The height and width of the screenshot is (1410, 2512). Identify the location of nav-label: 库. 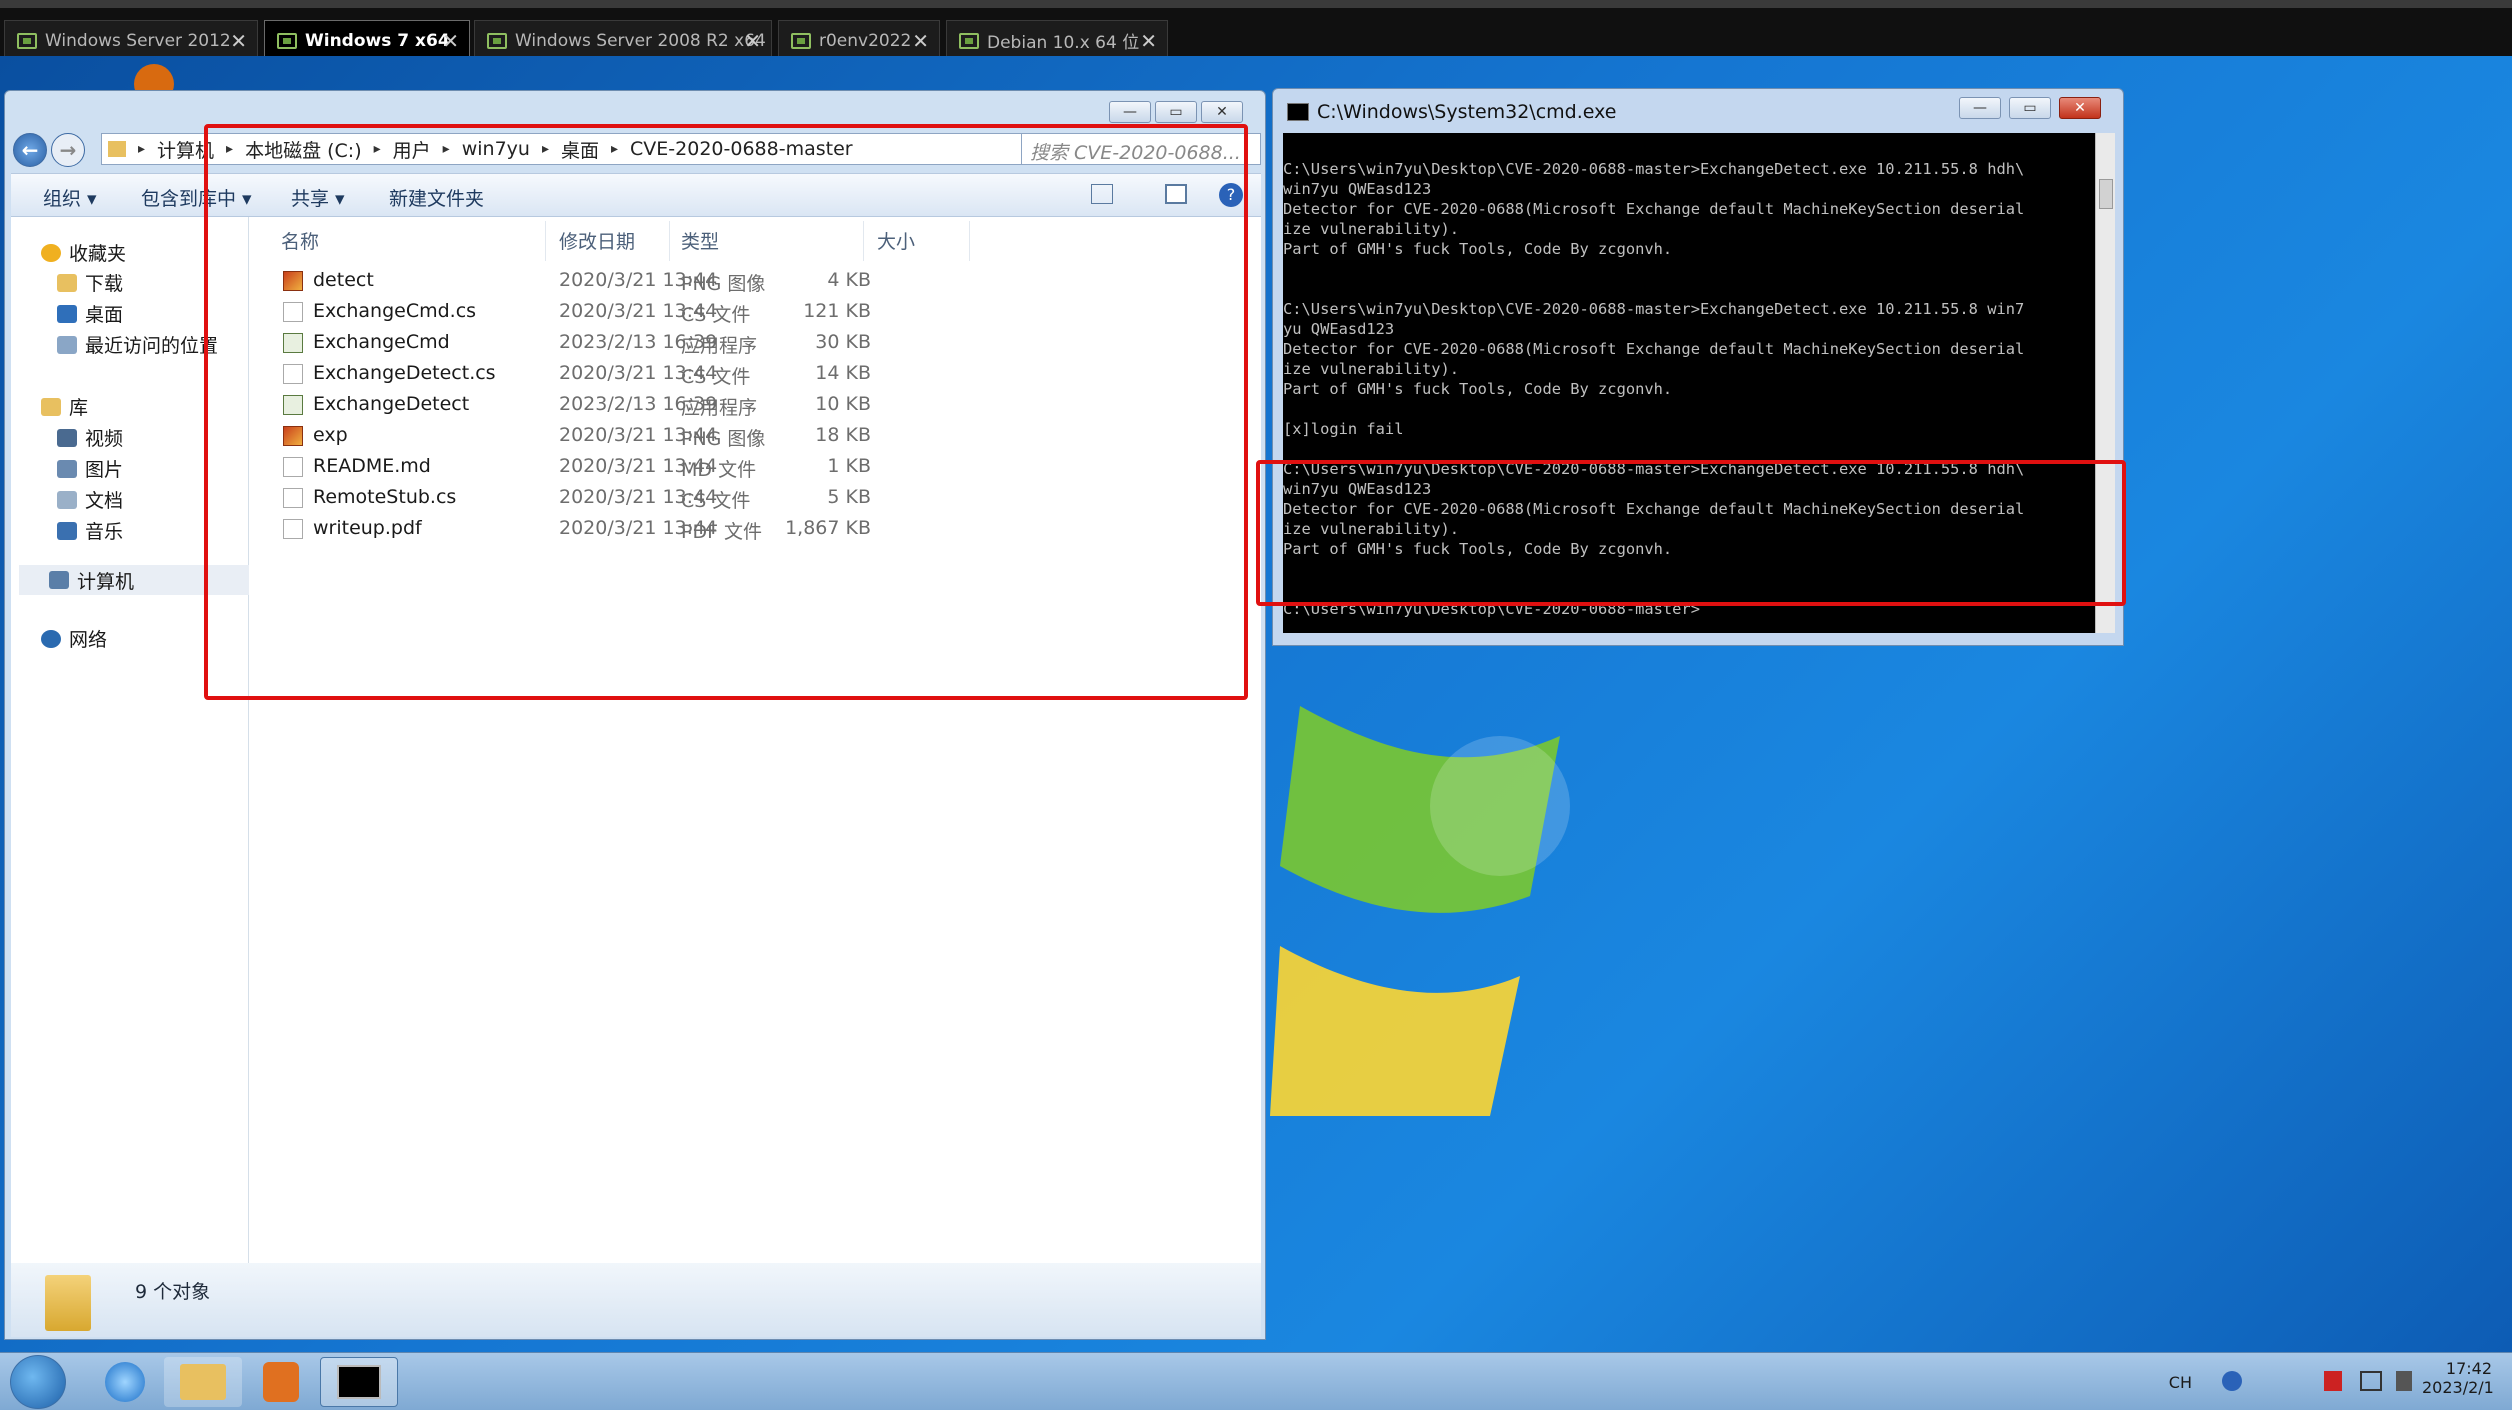
(79, 408).